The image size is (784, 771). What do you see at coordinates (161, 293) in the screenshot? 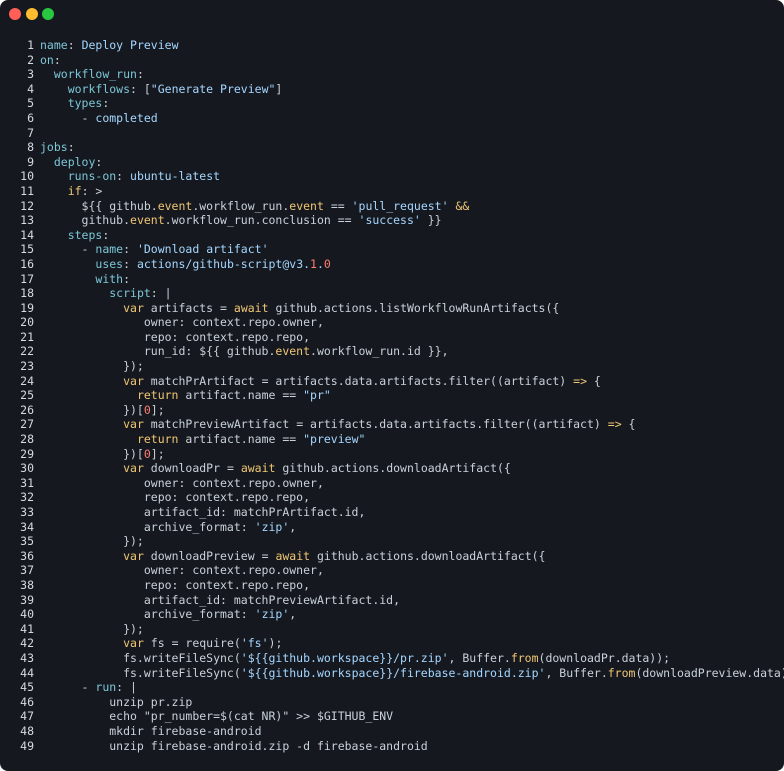
I see `code-token: : |` at bounding box center [161, 293].